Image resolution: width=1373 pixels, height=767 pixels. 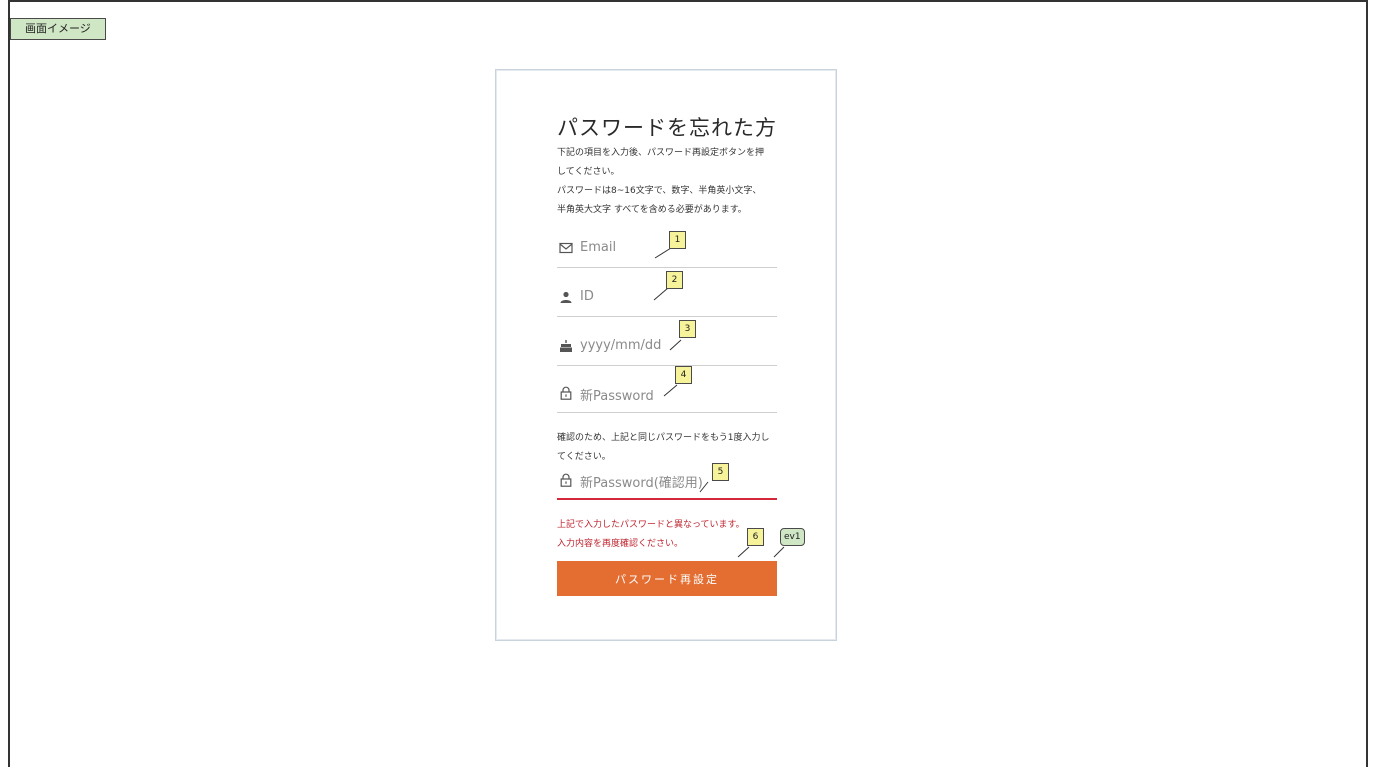 I want to click on error-message: 上記で入力したパスワードと異なっています。 入力内容を再度確認ください。, so click(x=651, y=535).